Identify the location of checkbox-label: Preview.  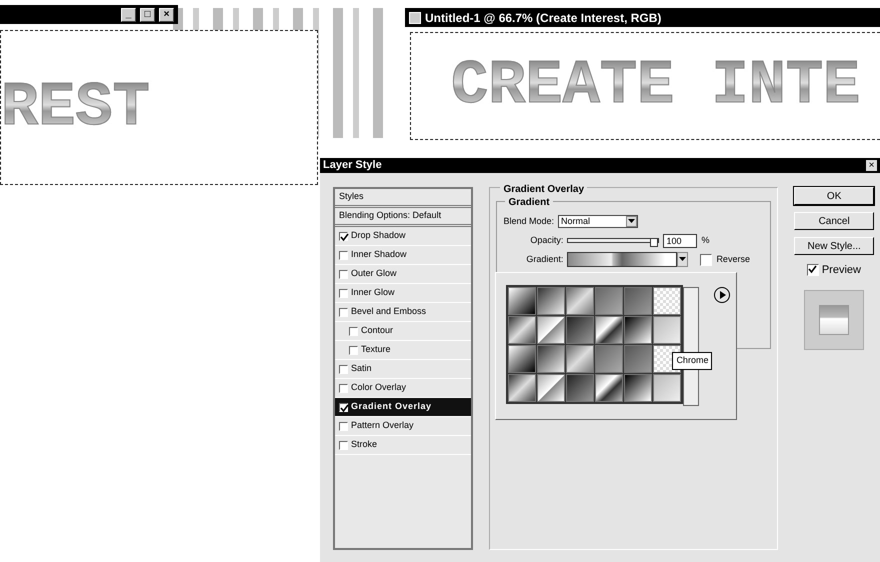
(841, 270).